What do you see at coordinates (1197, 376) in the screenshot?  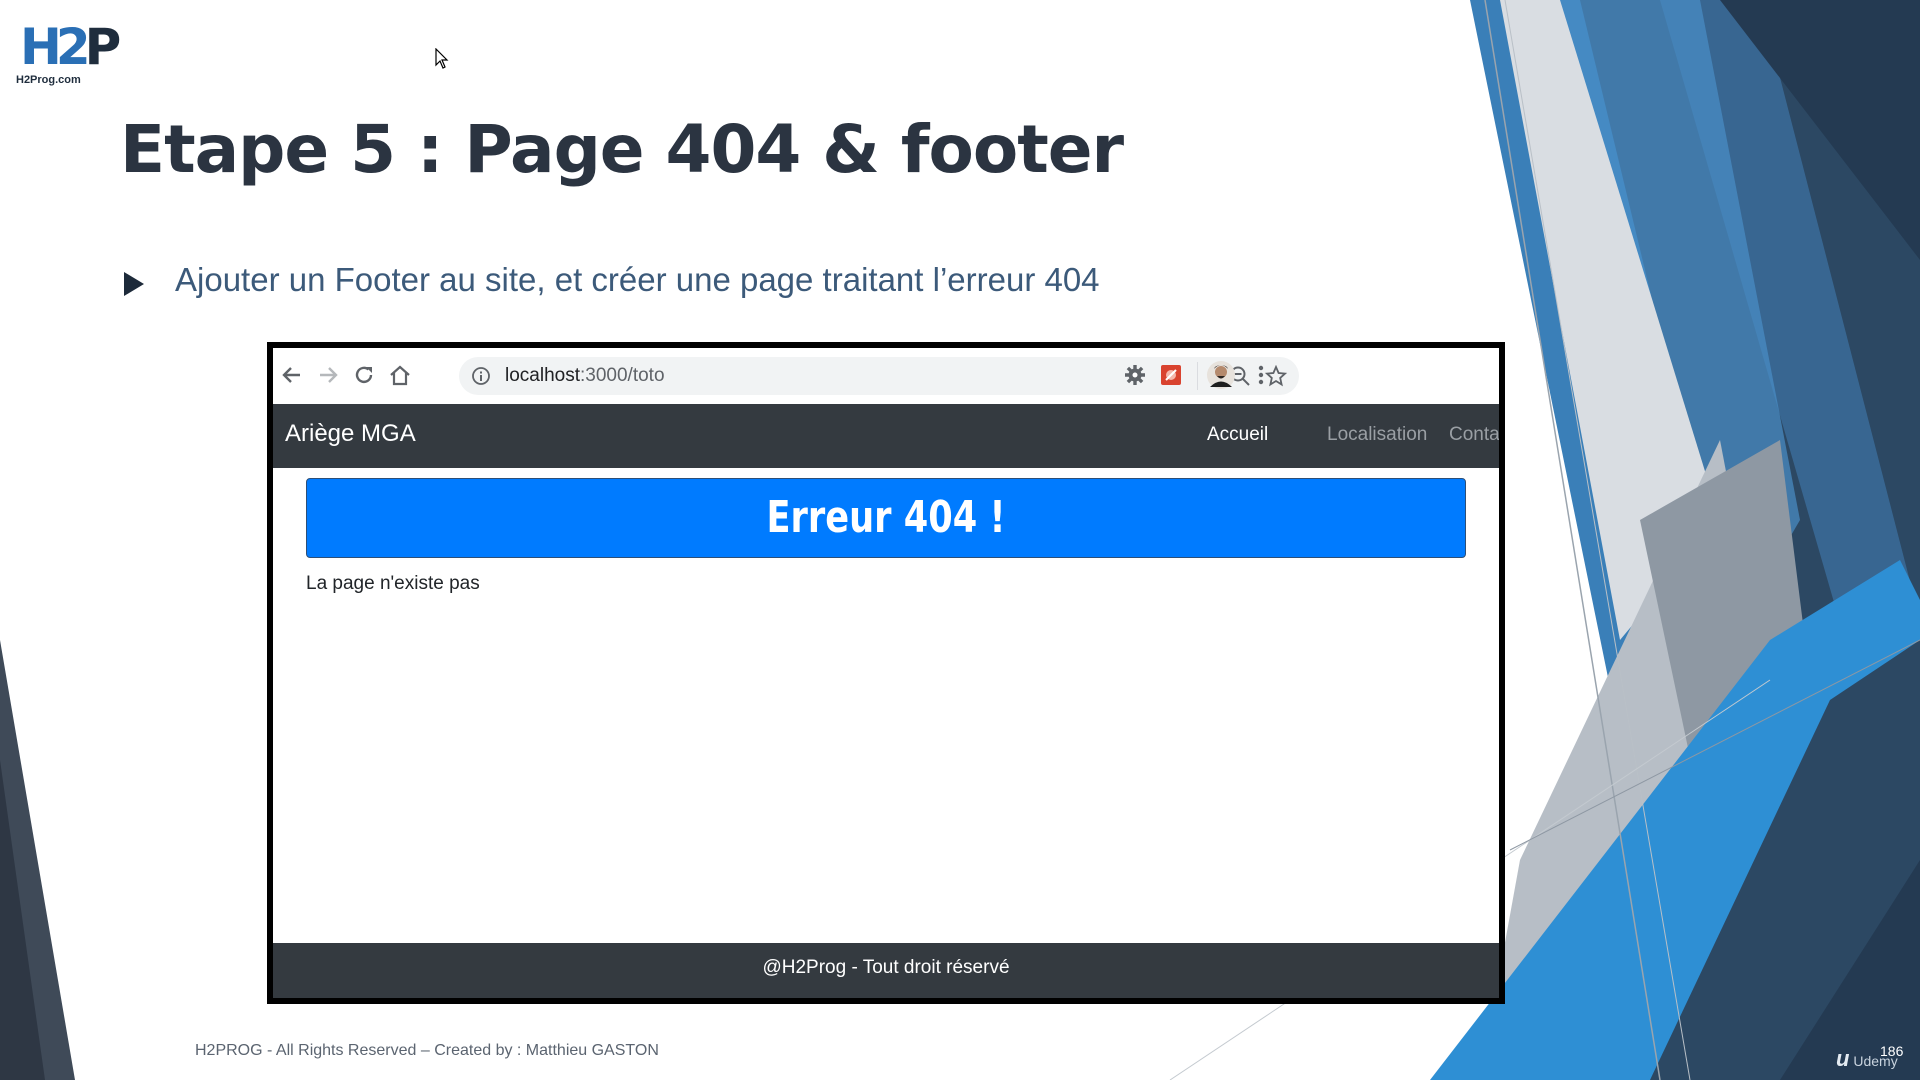 I see `toolbar-divider` at bounding box center [1197, 376].